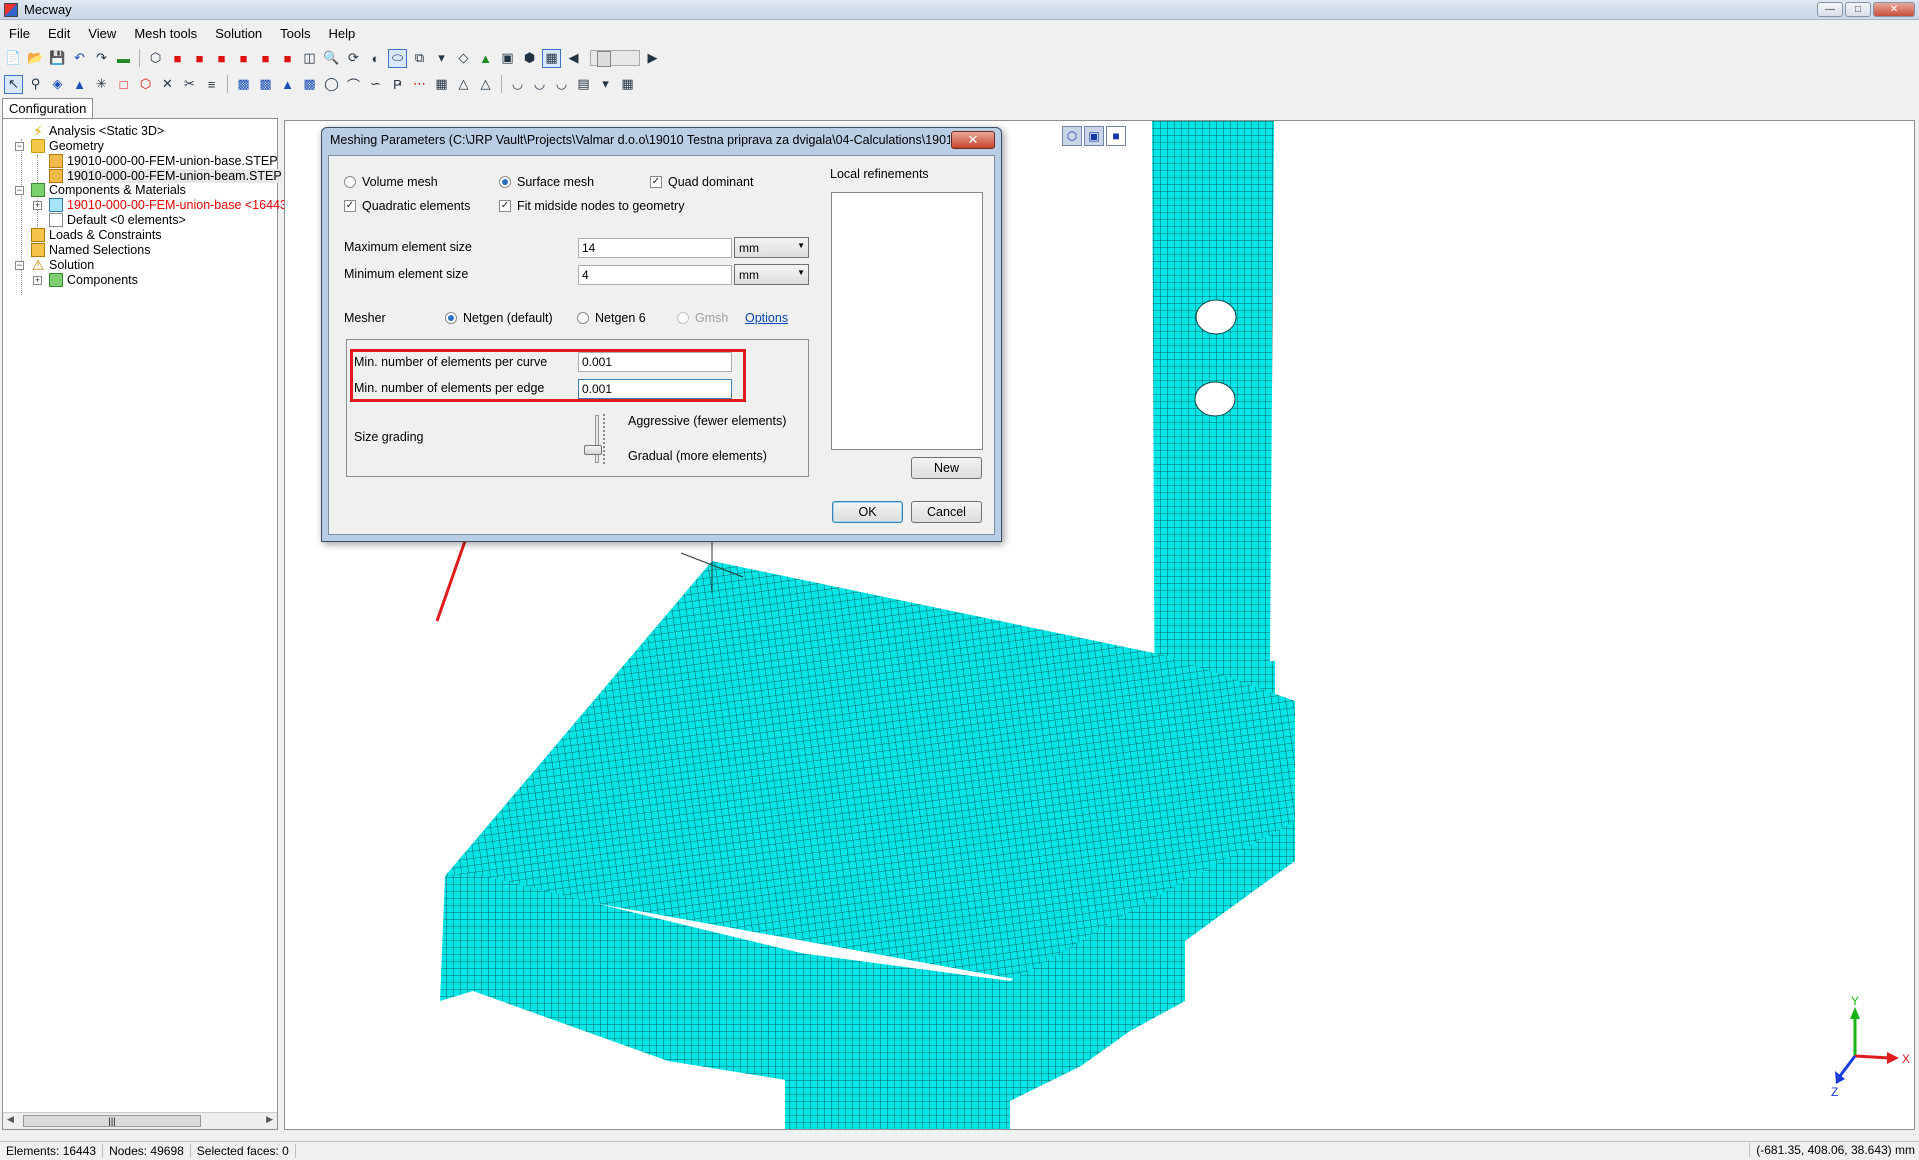  What do you see at coordinates (19, 146) in the screenshot?
I see `collapse-geometry-icon: −` at bounding box center [19, 146].